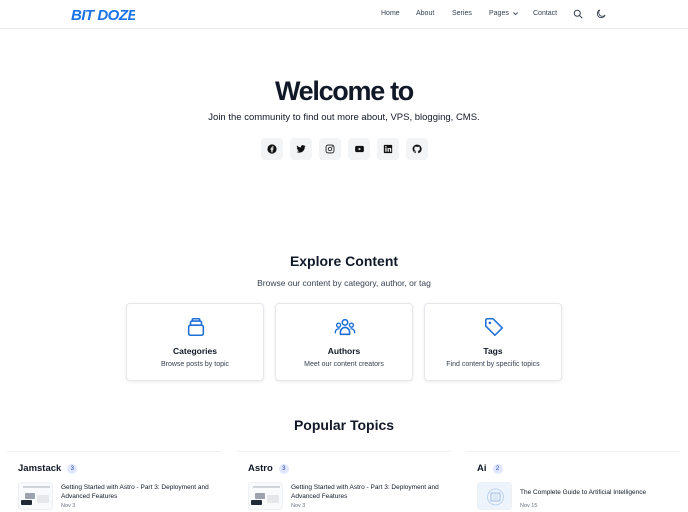 The image size is (688, 512). I want to click on youtube-button, so click(359, 149).